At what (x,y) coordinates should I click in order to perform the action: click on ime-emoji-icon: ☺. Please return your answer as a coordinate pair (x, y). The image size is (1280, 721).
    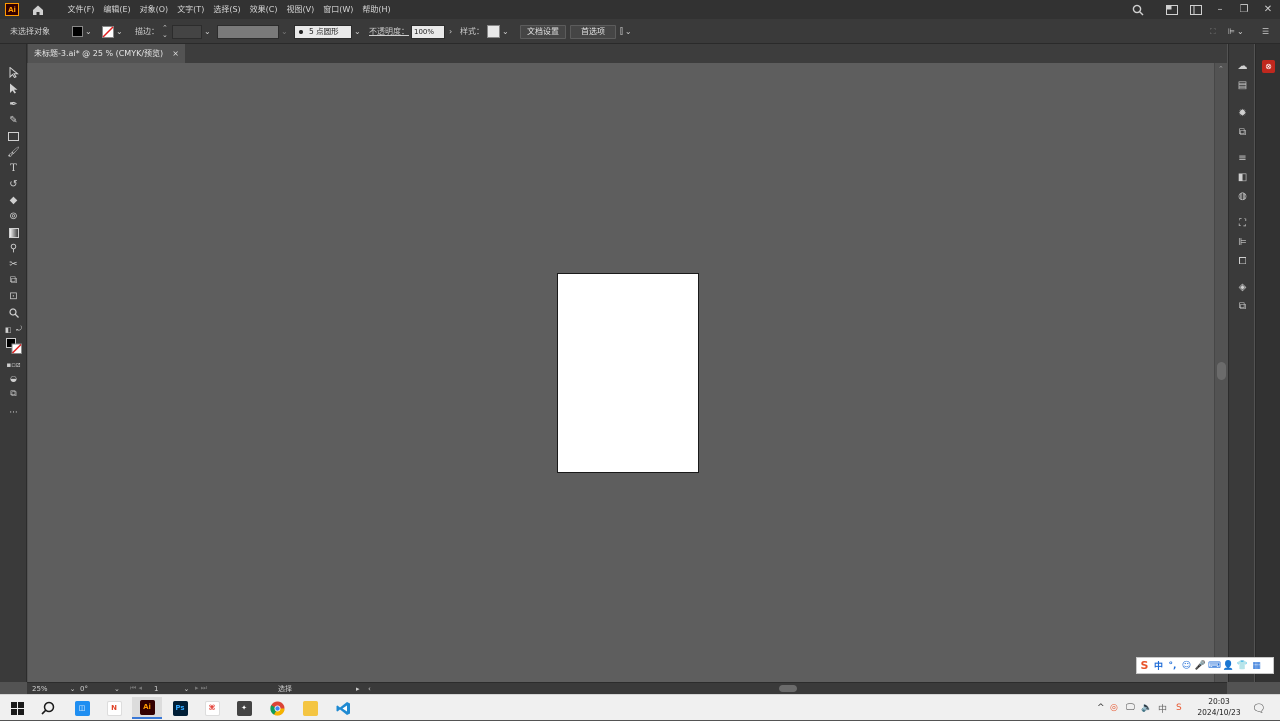
    Looking at the image, I should click on (1186, 665).